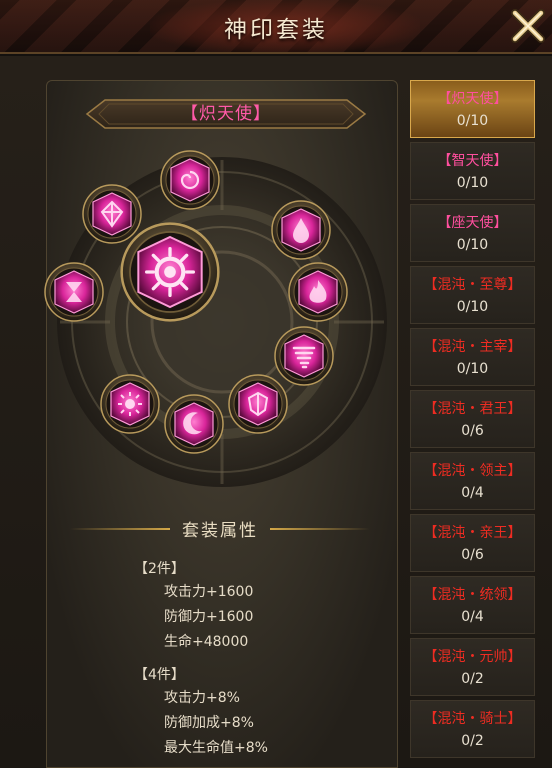  Describe the element at coordinates (472, 481) in the screenshot. I see `set-tab: 【混沌・领主】 0/4` at that location.